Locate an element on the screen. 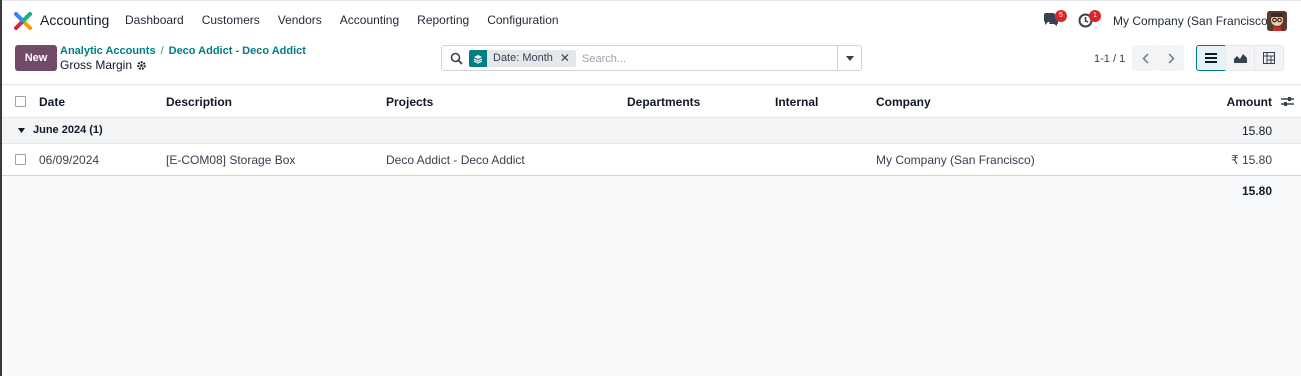 This screenshot has width=1301, height=376. new-button: New is located at coordinates (36, 58).